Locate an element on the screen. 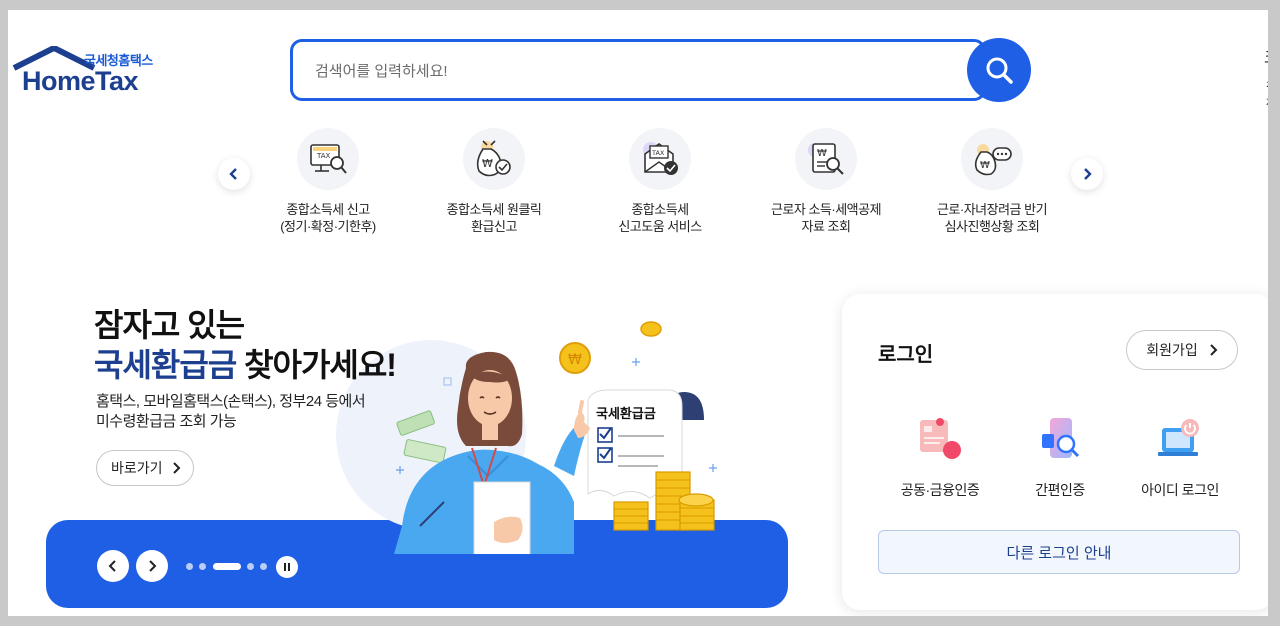  login-option-label: 아이디 로그인 is located at coordinates (1180, 490).